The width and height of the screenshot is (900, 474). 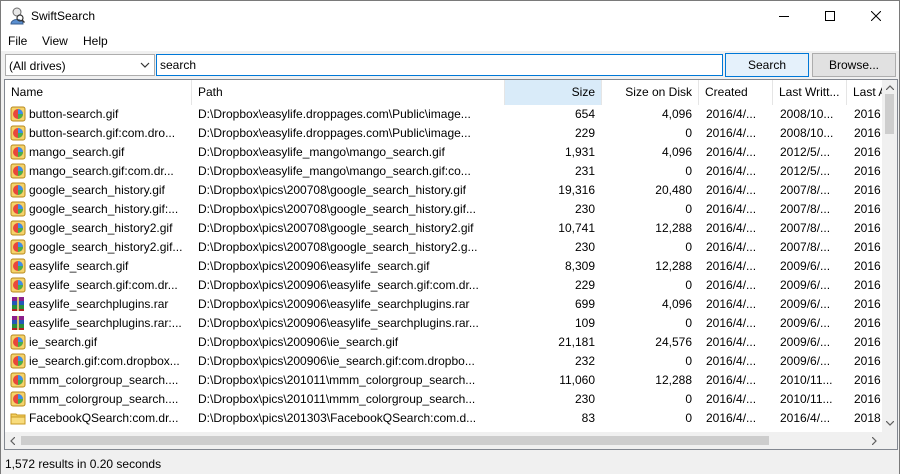 I want to click on menu-view: View, so click(x=55, y=41).